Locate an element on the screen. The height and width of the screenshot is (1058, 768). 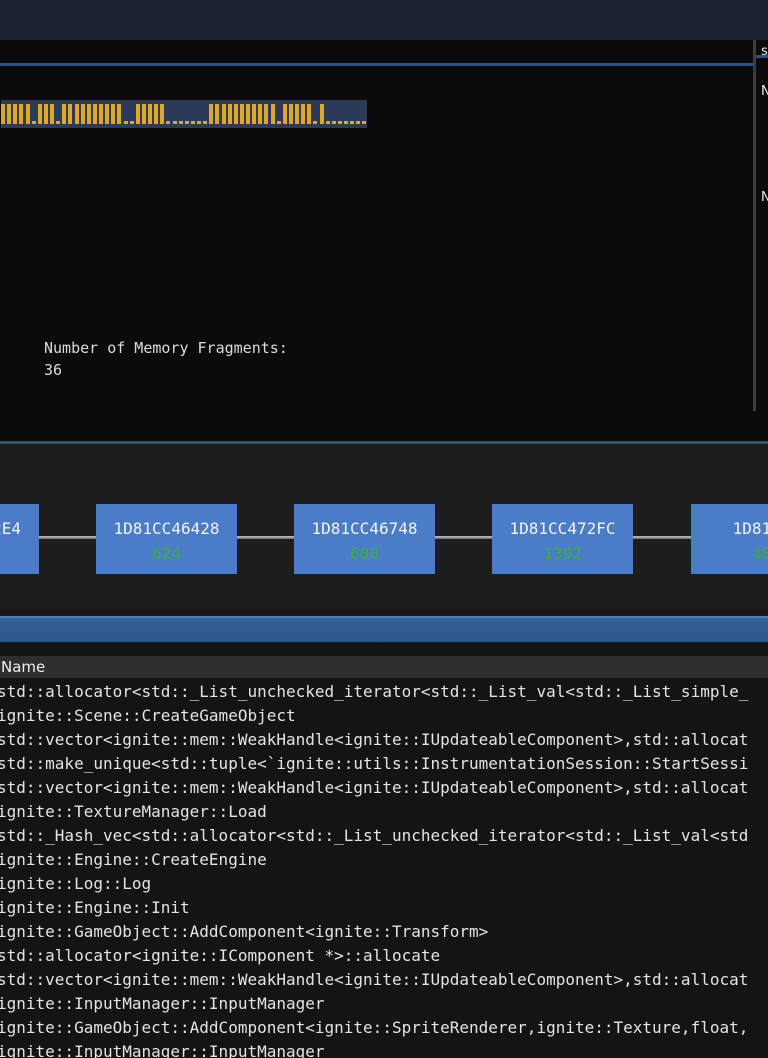
table-row: ignite::Engine::Init is located at coordinates (384, 908).